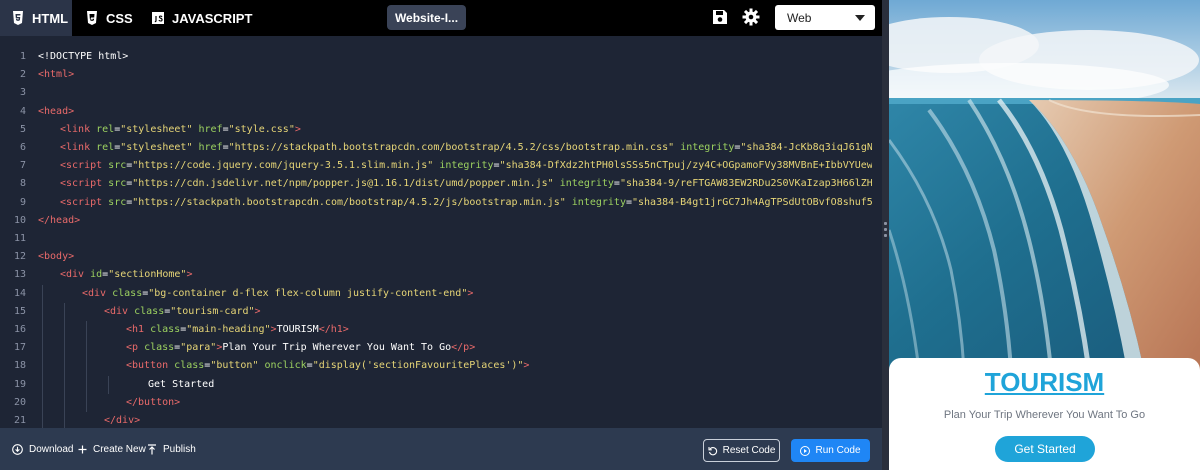 Image resolution: width=1200 pixels, height=470 pixels. I want to click on publish-label: Publish, so click(179, 449).